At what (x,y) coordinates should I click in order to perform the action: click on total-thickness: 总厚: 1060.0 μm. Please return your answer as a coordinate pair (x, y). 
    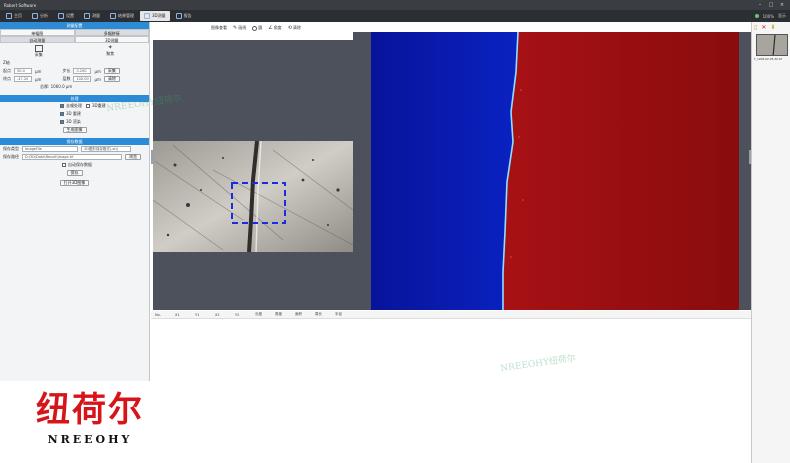
    Looking at the image, I should click on (56, 86).